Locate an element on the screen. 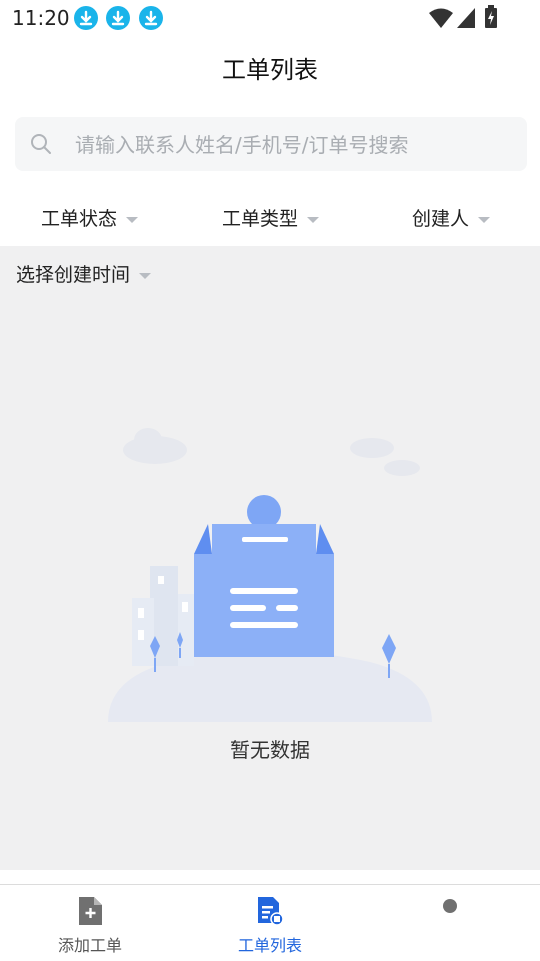  nav-item-ticket-list: 工单列表 is located at coordinates (270, 923).